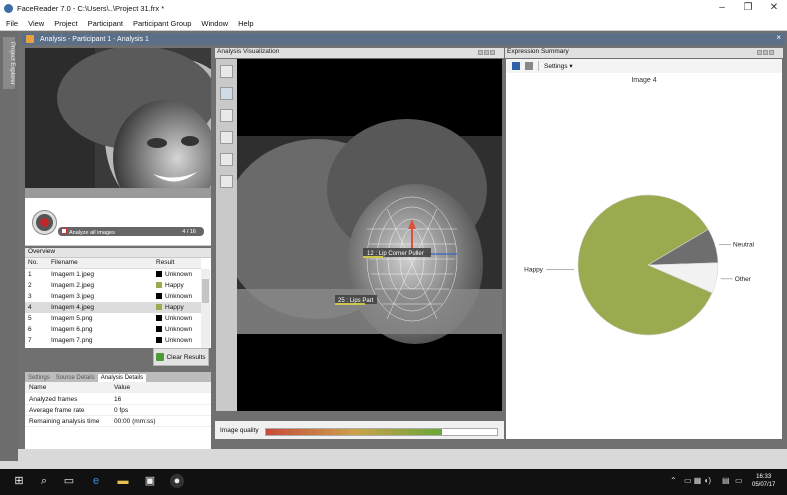 The image size is (787, 495). Describe the element at coordinates (65, 23) in the screenshot. I see `menu-project: Project` at that location.